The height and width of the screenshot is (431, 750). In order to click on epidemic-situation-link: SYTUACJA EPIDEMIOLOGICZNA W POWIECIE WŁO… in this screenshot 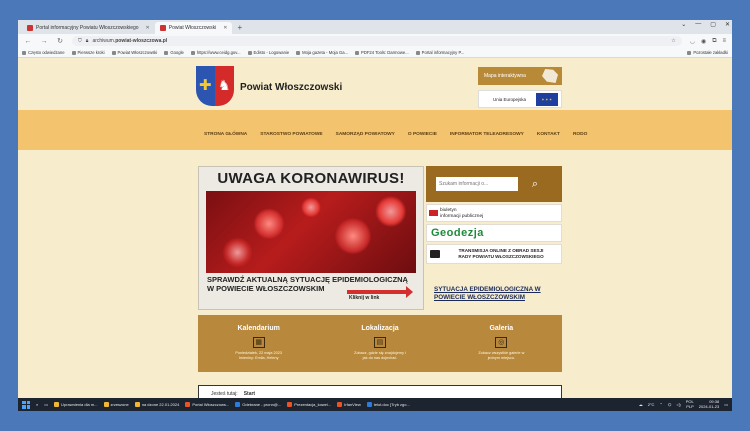, I will do `click(496, 294)`.